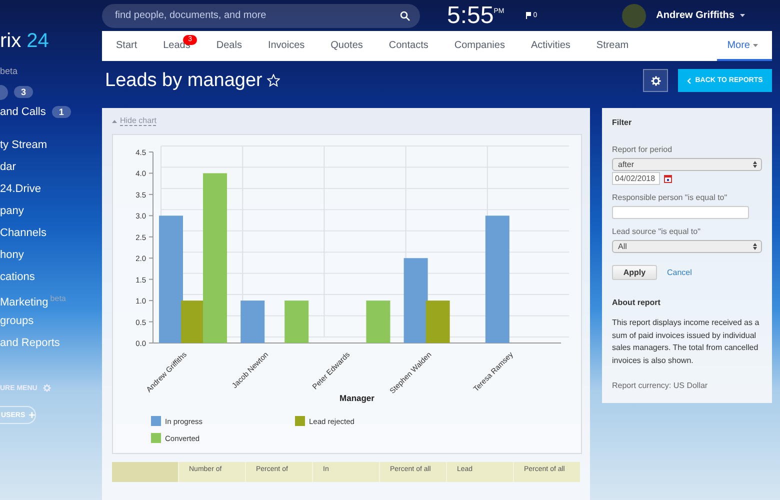 The image size is (780, 500). I want to click on report-currency: Report currency: US Dollar, so click(660, 385).